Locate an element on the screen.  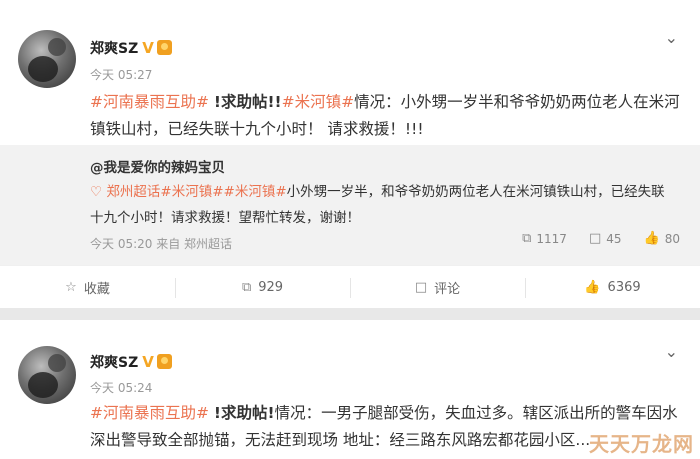
collect-label: 收藏 is located at coordinates (96, 289).